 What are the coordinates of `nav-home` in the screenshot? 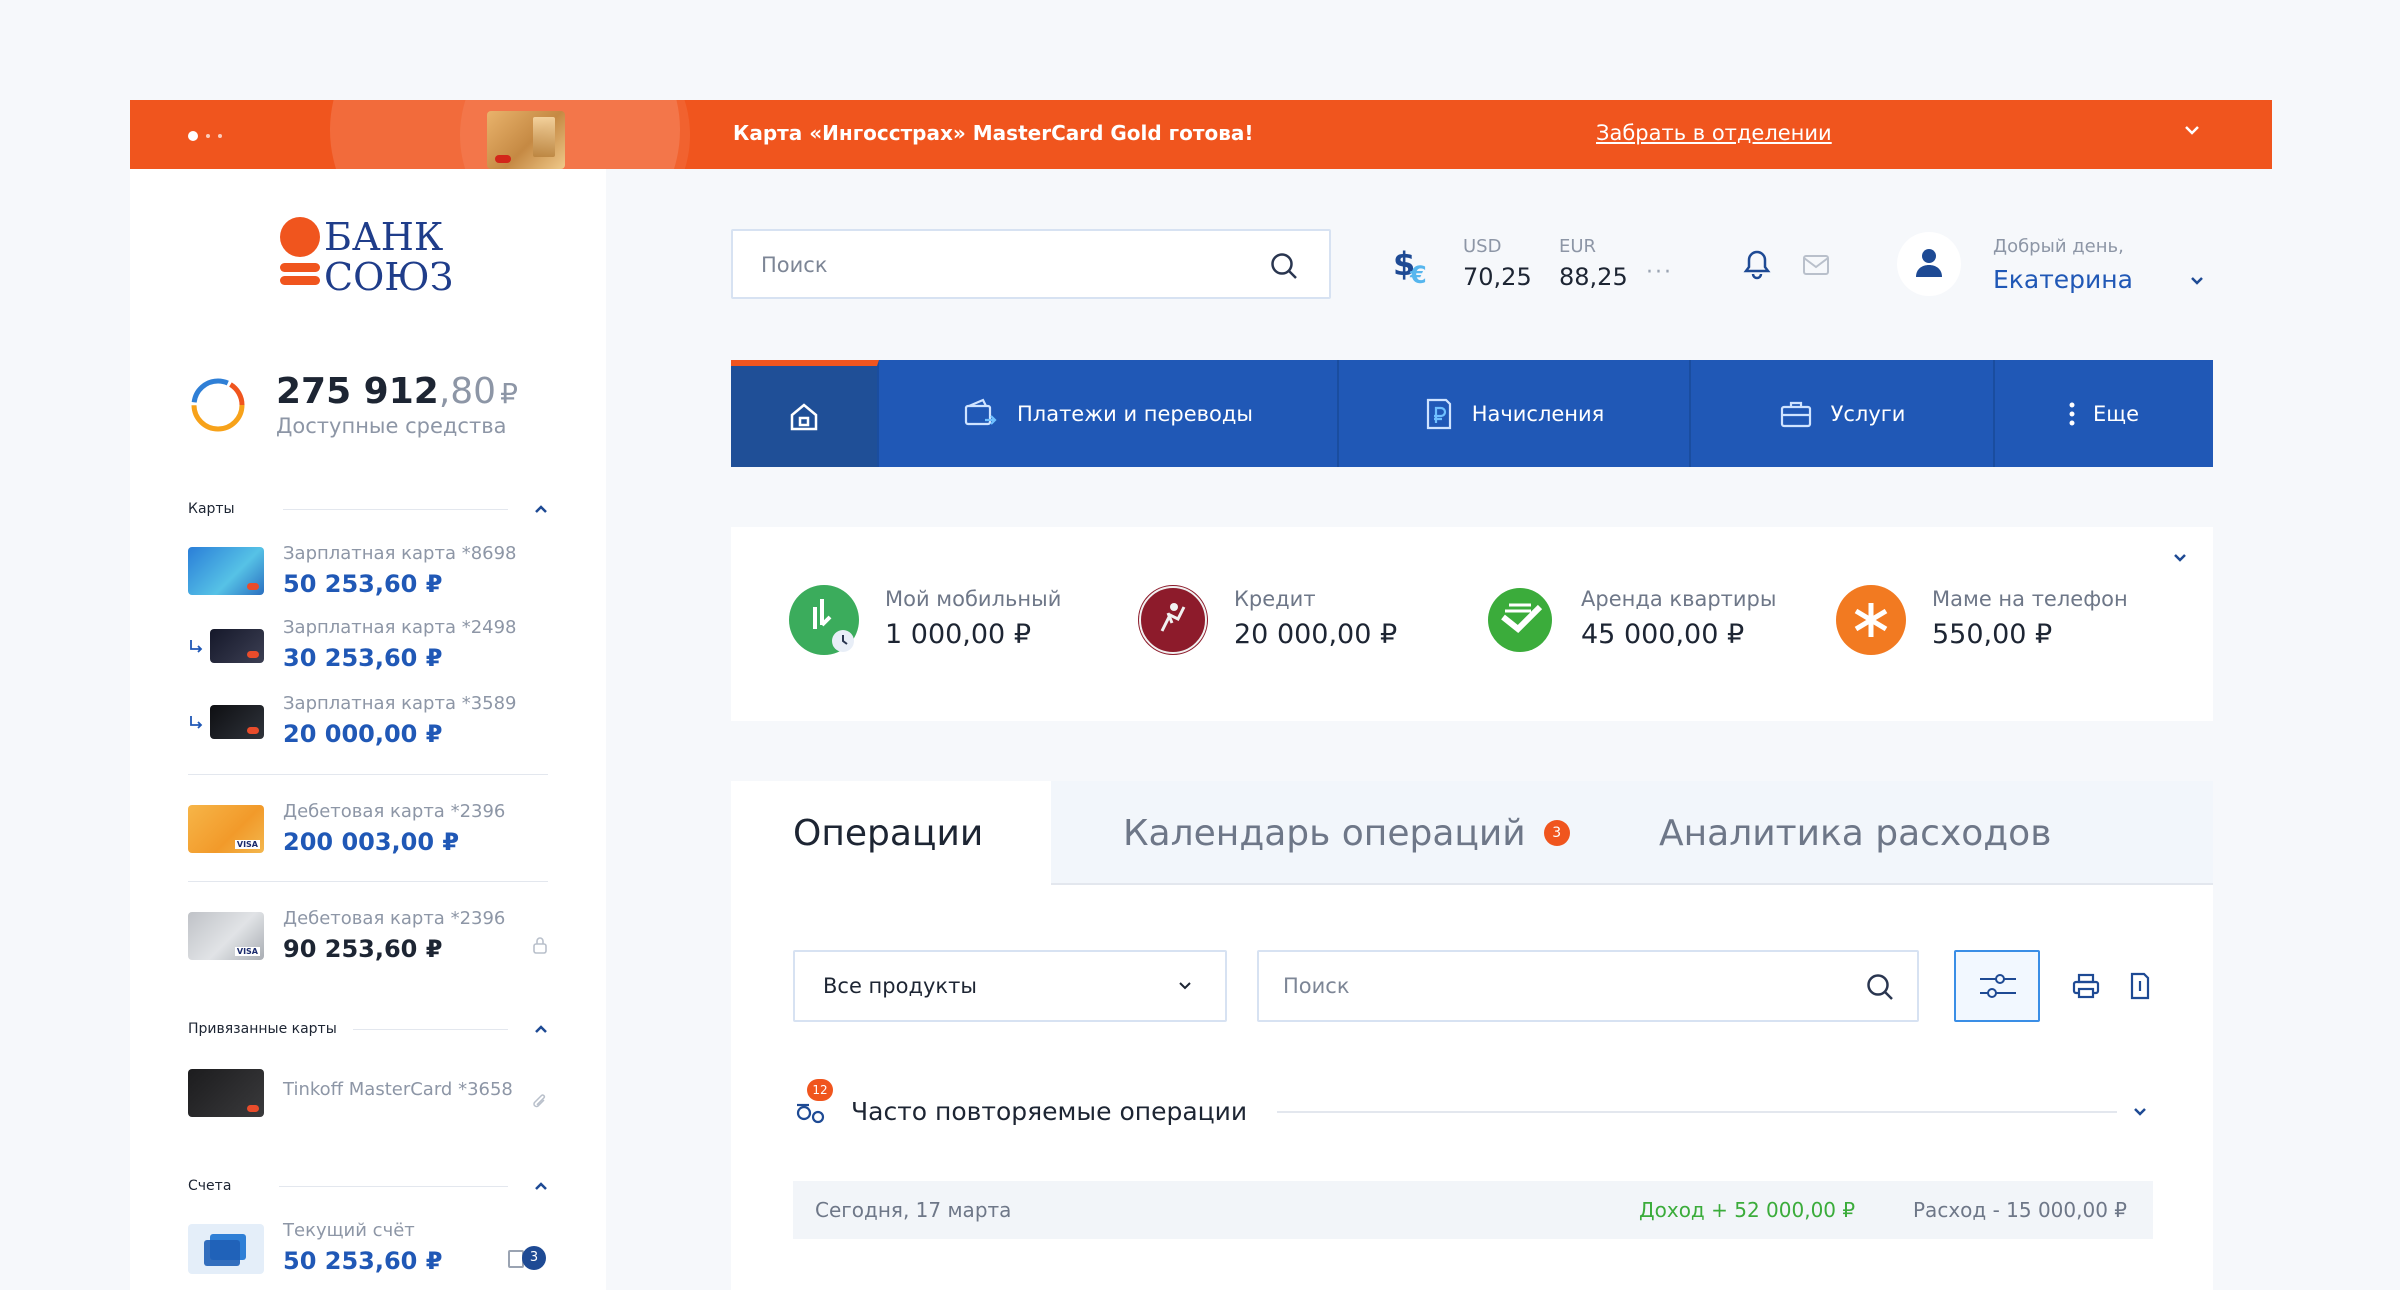 It's located at (805, 413).